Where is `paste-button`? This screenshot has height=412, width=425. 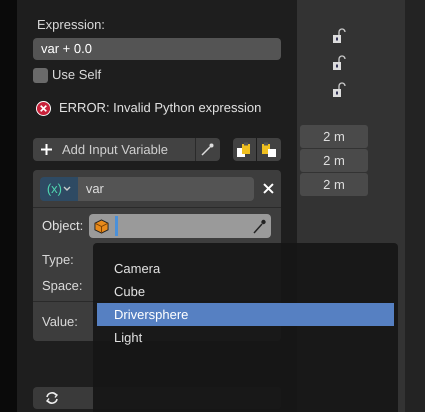
paste-button is located at coordinates (268, 149).